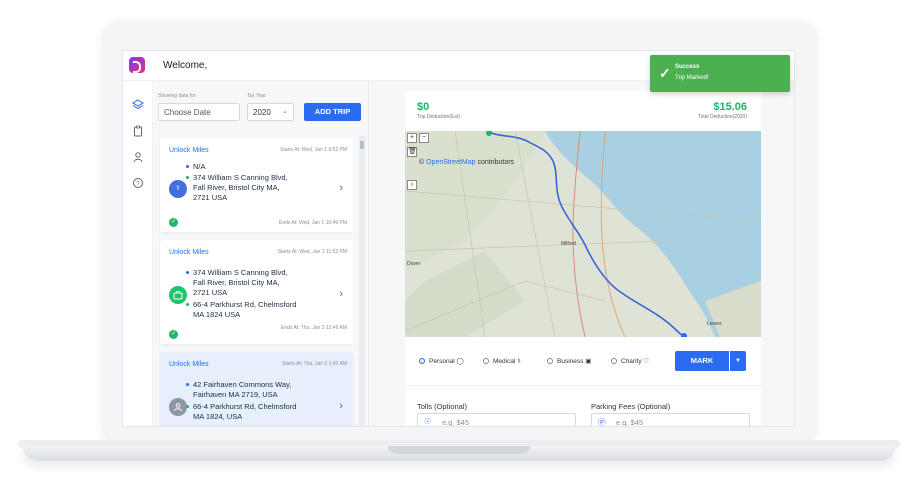  What do you see at coordinates (285, 111) in the screenshot?
I see `chevron-down-icon: ⌄` at bounding box center [285, 111].